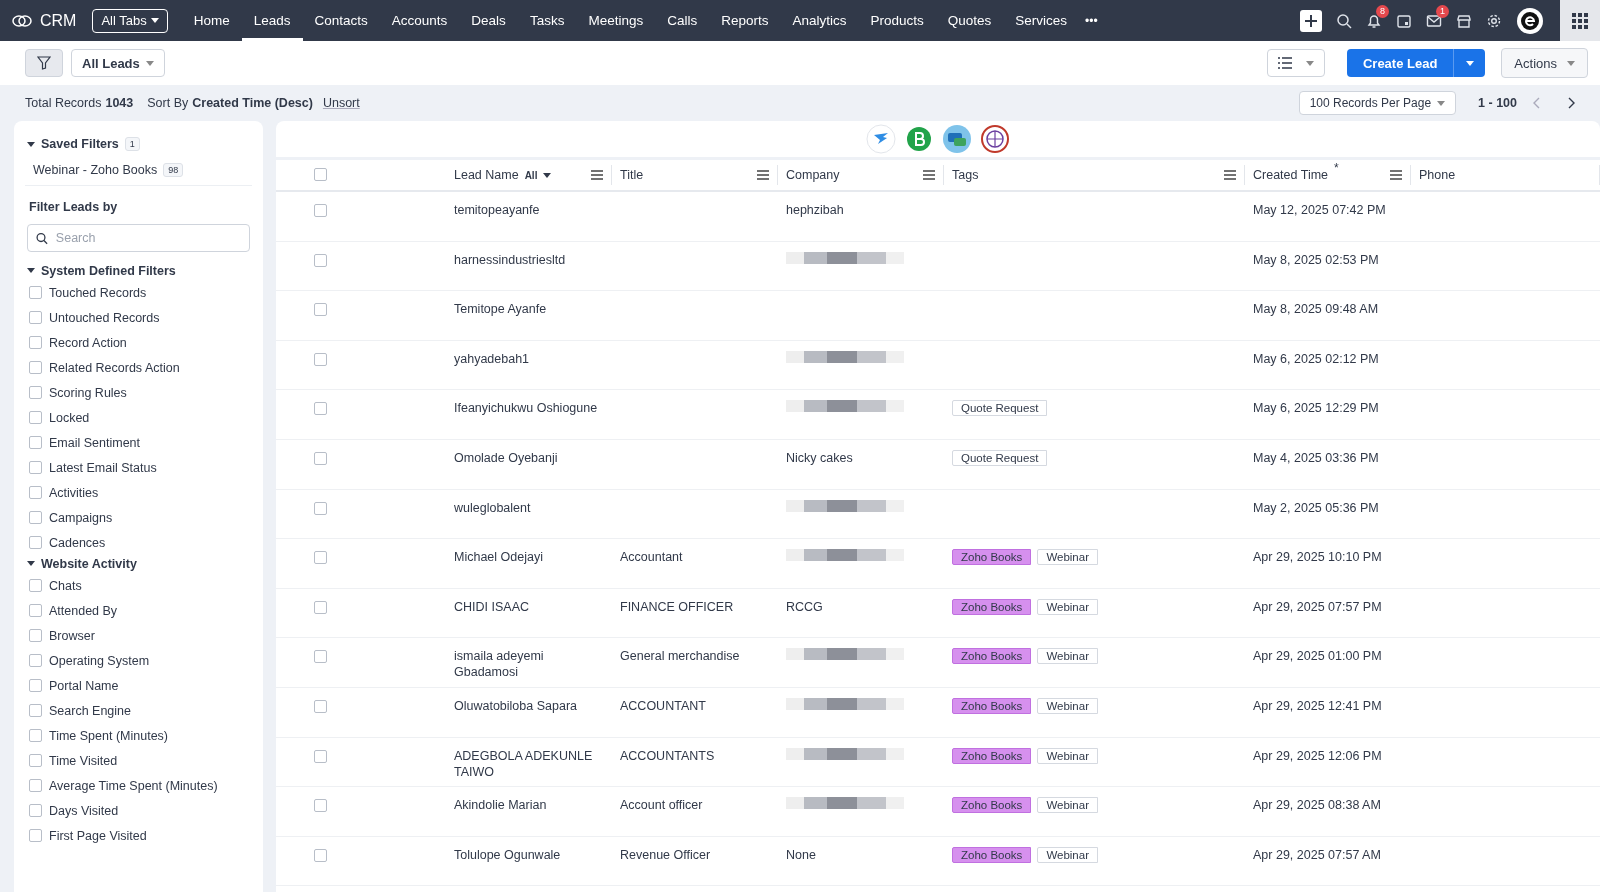 This screenshot has height=892, width=1600. I want to click on column-header: Lead Name All, so click(529, 175).